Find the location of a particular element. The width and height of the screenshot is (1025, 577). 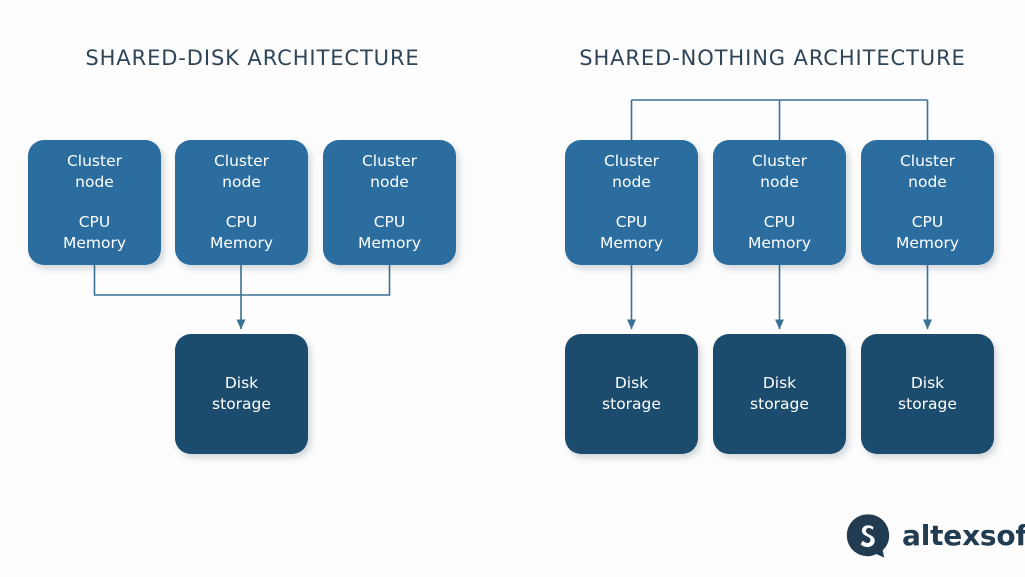

altexsoft-speech-bubble-s-mark is located at coordinates (868, 536).